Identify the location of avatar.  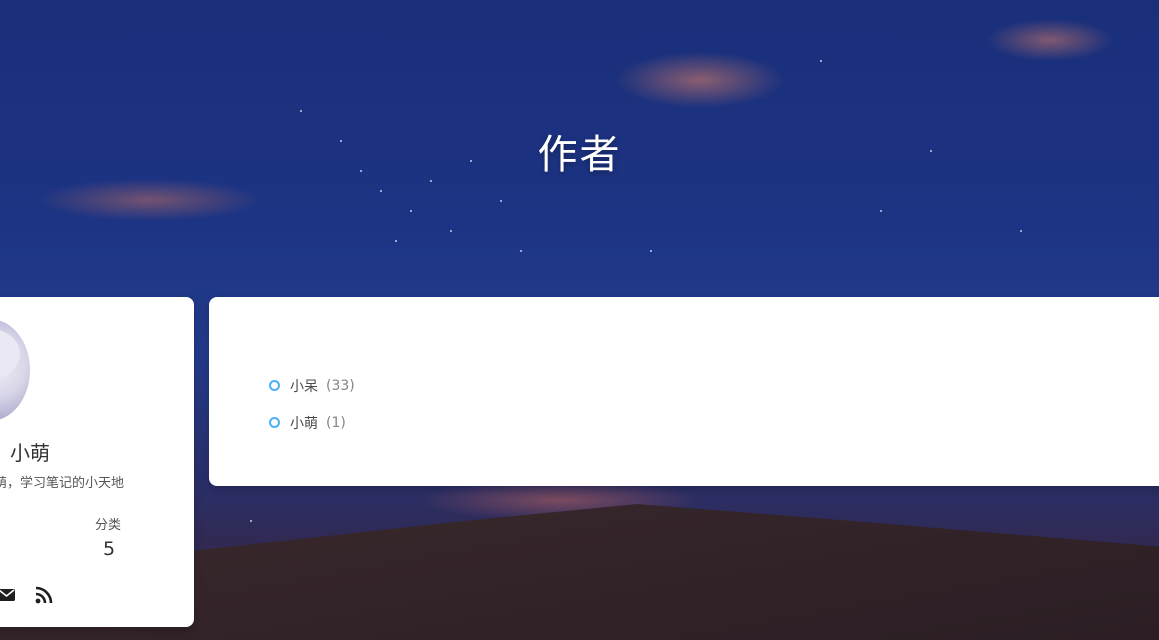
(15, 370).